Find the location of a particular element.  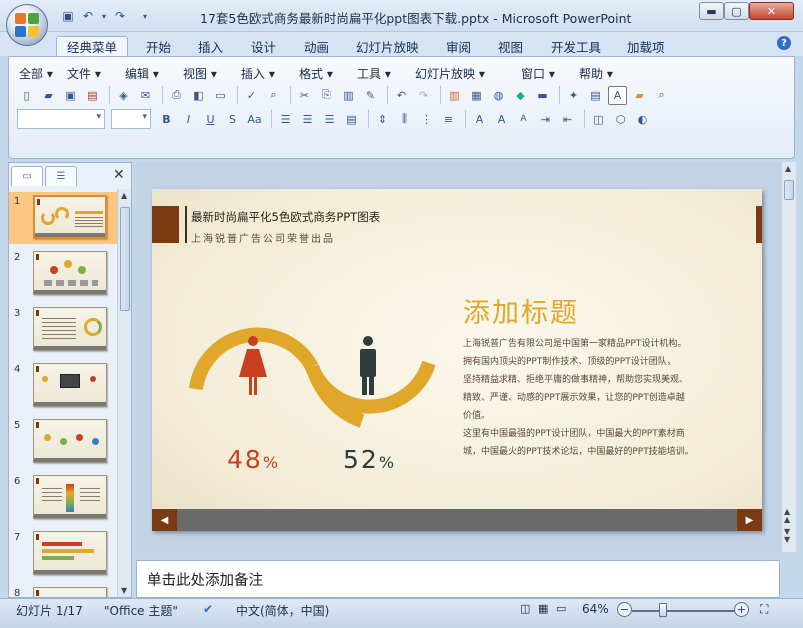

male-percent: 52% is located at coordinates (369, 459).